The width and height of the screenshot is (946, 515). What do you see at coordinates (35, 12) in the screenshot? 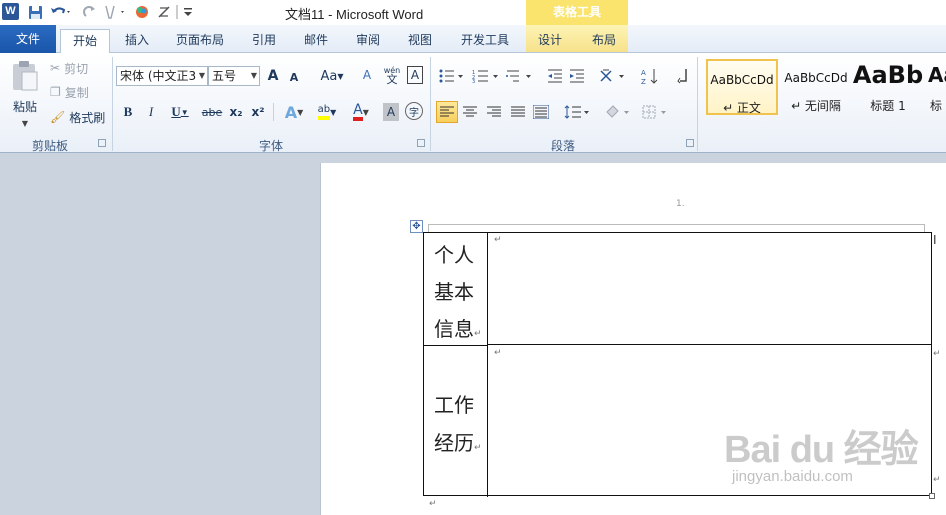
I see `save-icon` at bounding box center [35, 12].